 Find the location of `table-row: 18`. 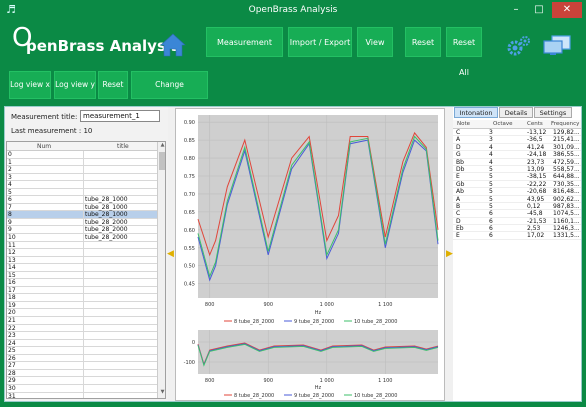

table-row: 18 is located at coordinates (82, 298).